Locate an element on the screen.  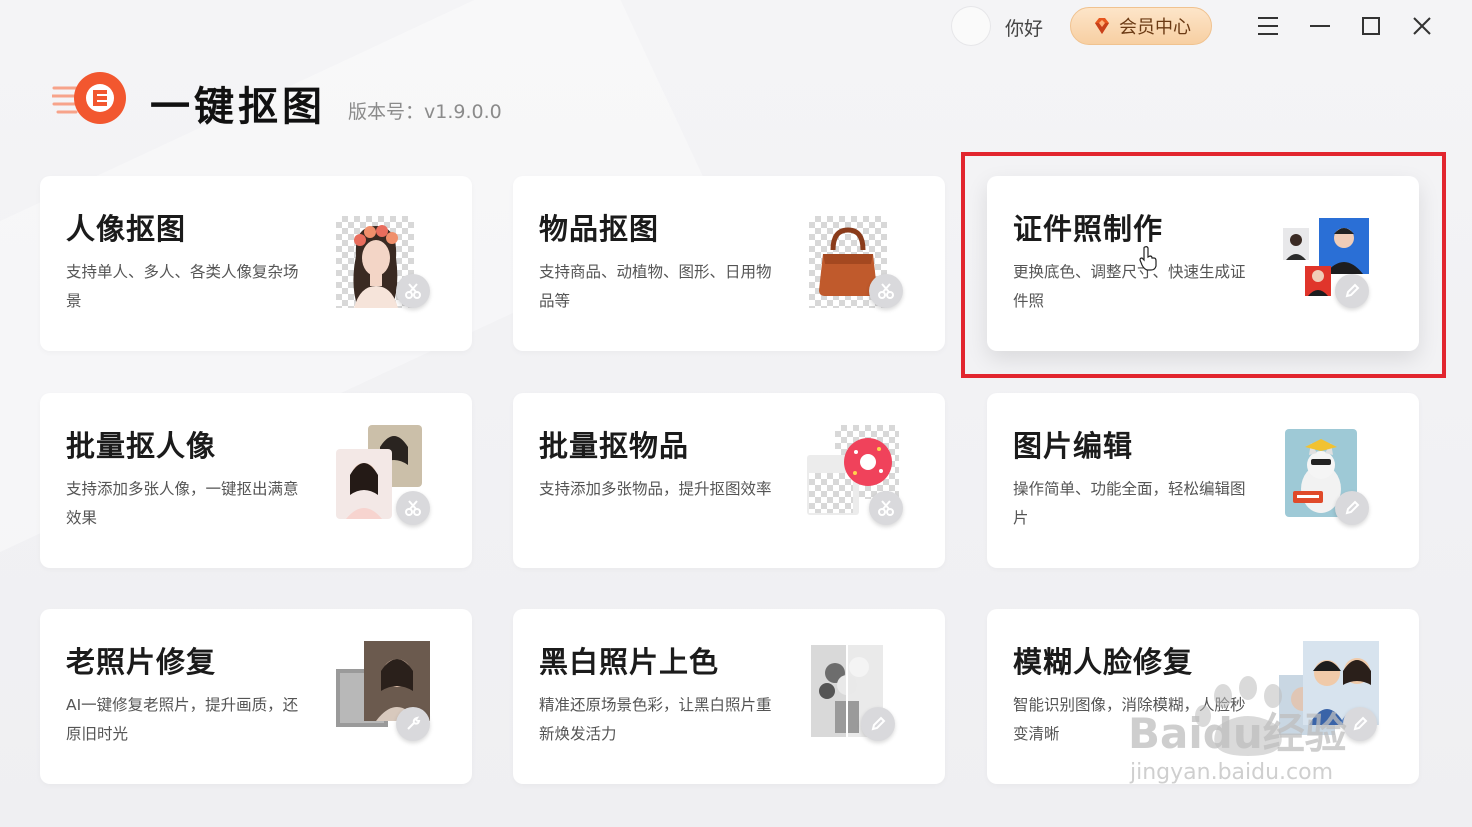
watermark-url: jingyan.baidu.com is located at coordinates (1232, 772).